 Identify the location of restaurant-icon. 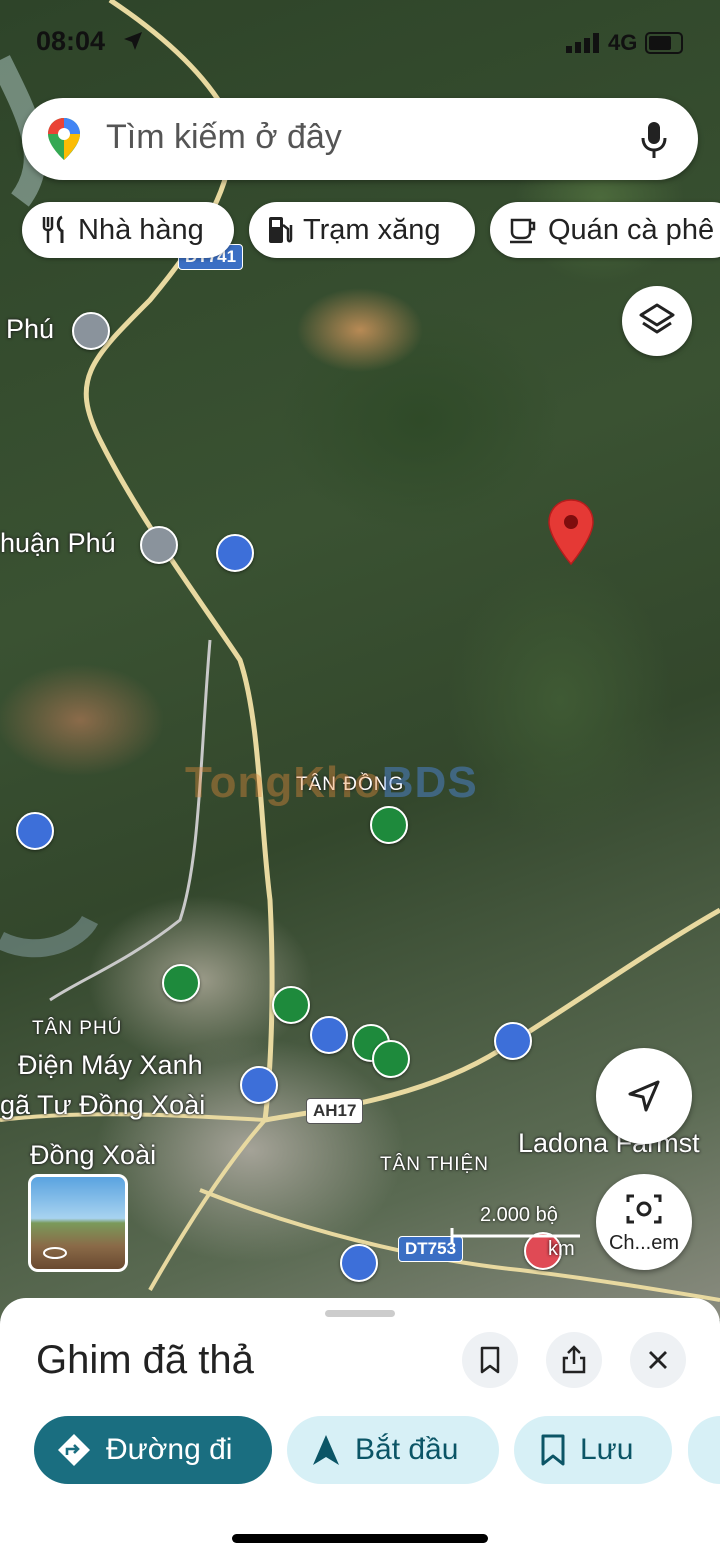
(53, 229).